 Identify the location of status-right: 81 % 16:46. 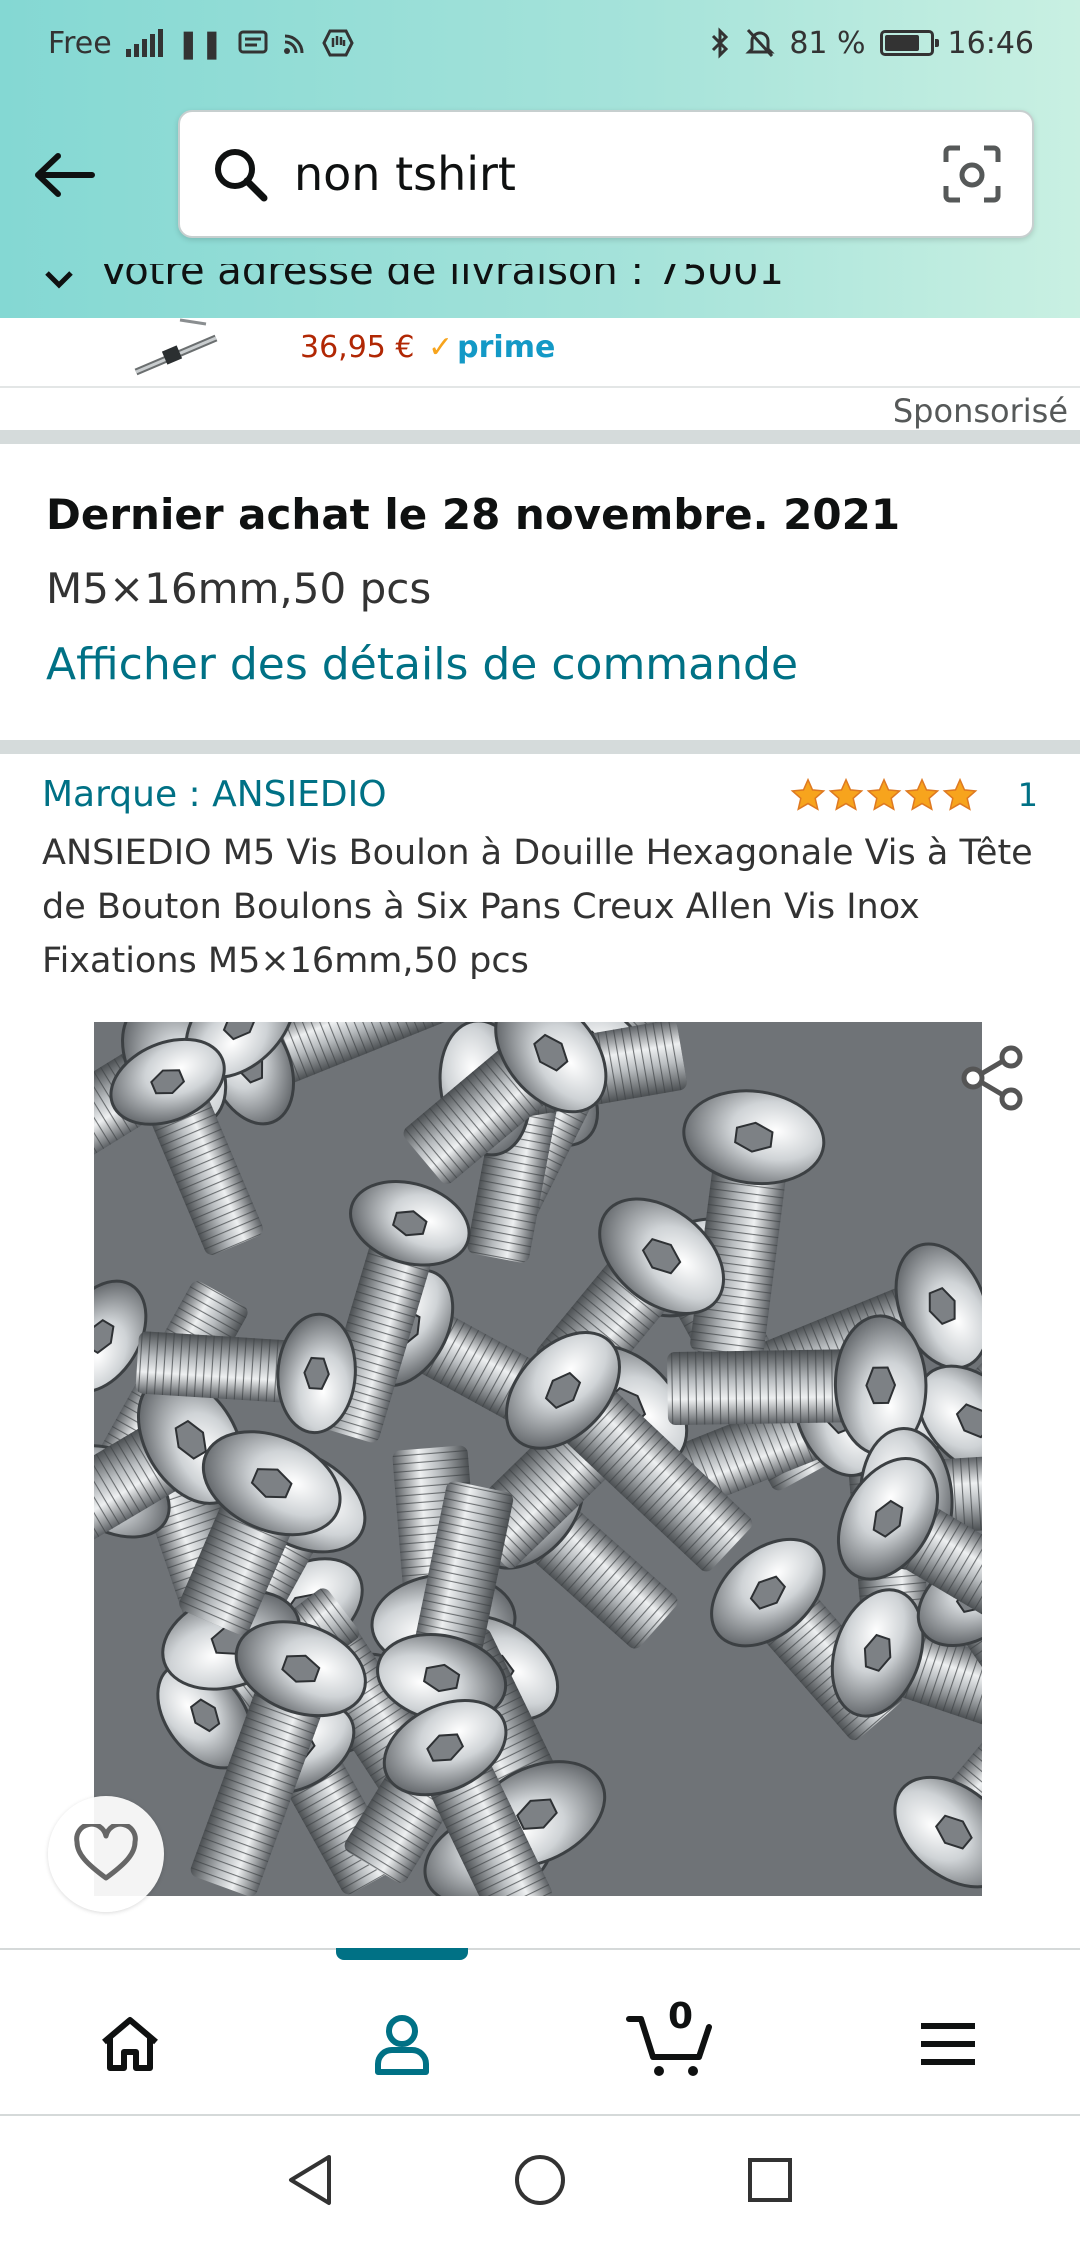
(871, 43).